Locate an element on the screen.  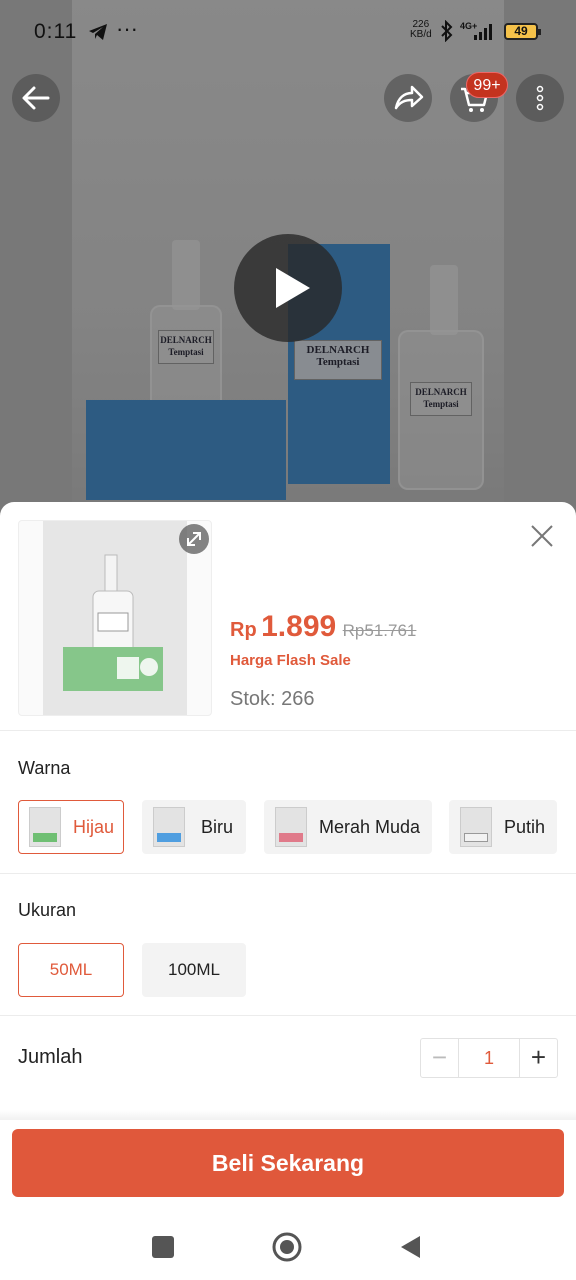
color-option-label: Putih is located at coordinates (525, 827).